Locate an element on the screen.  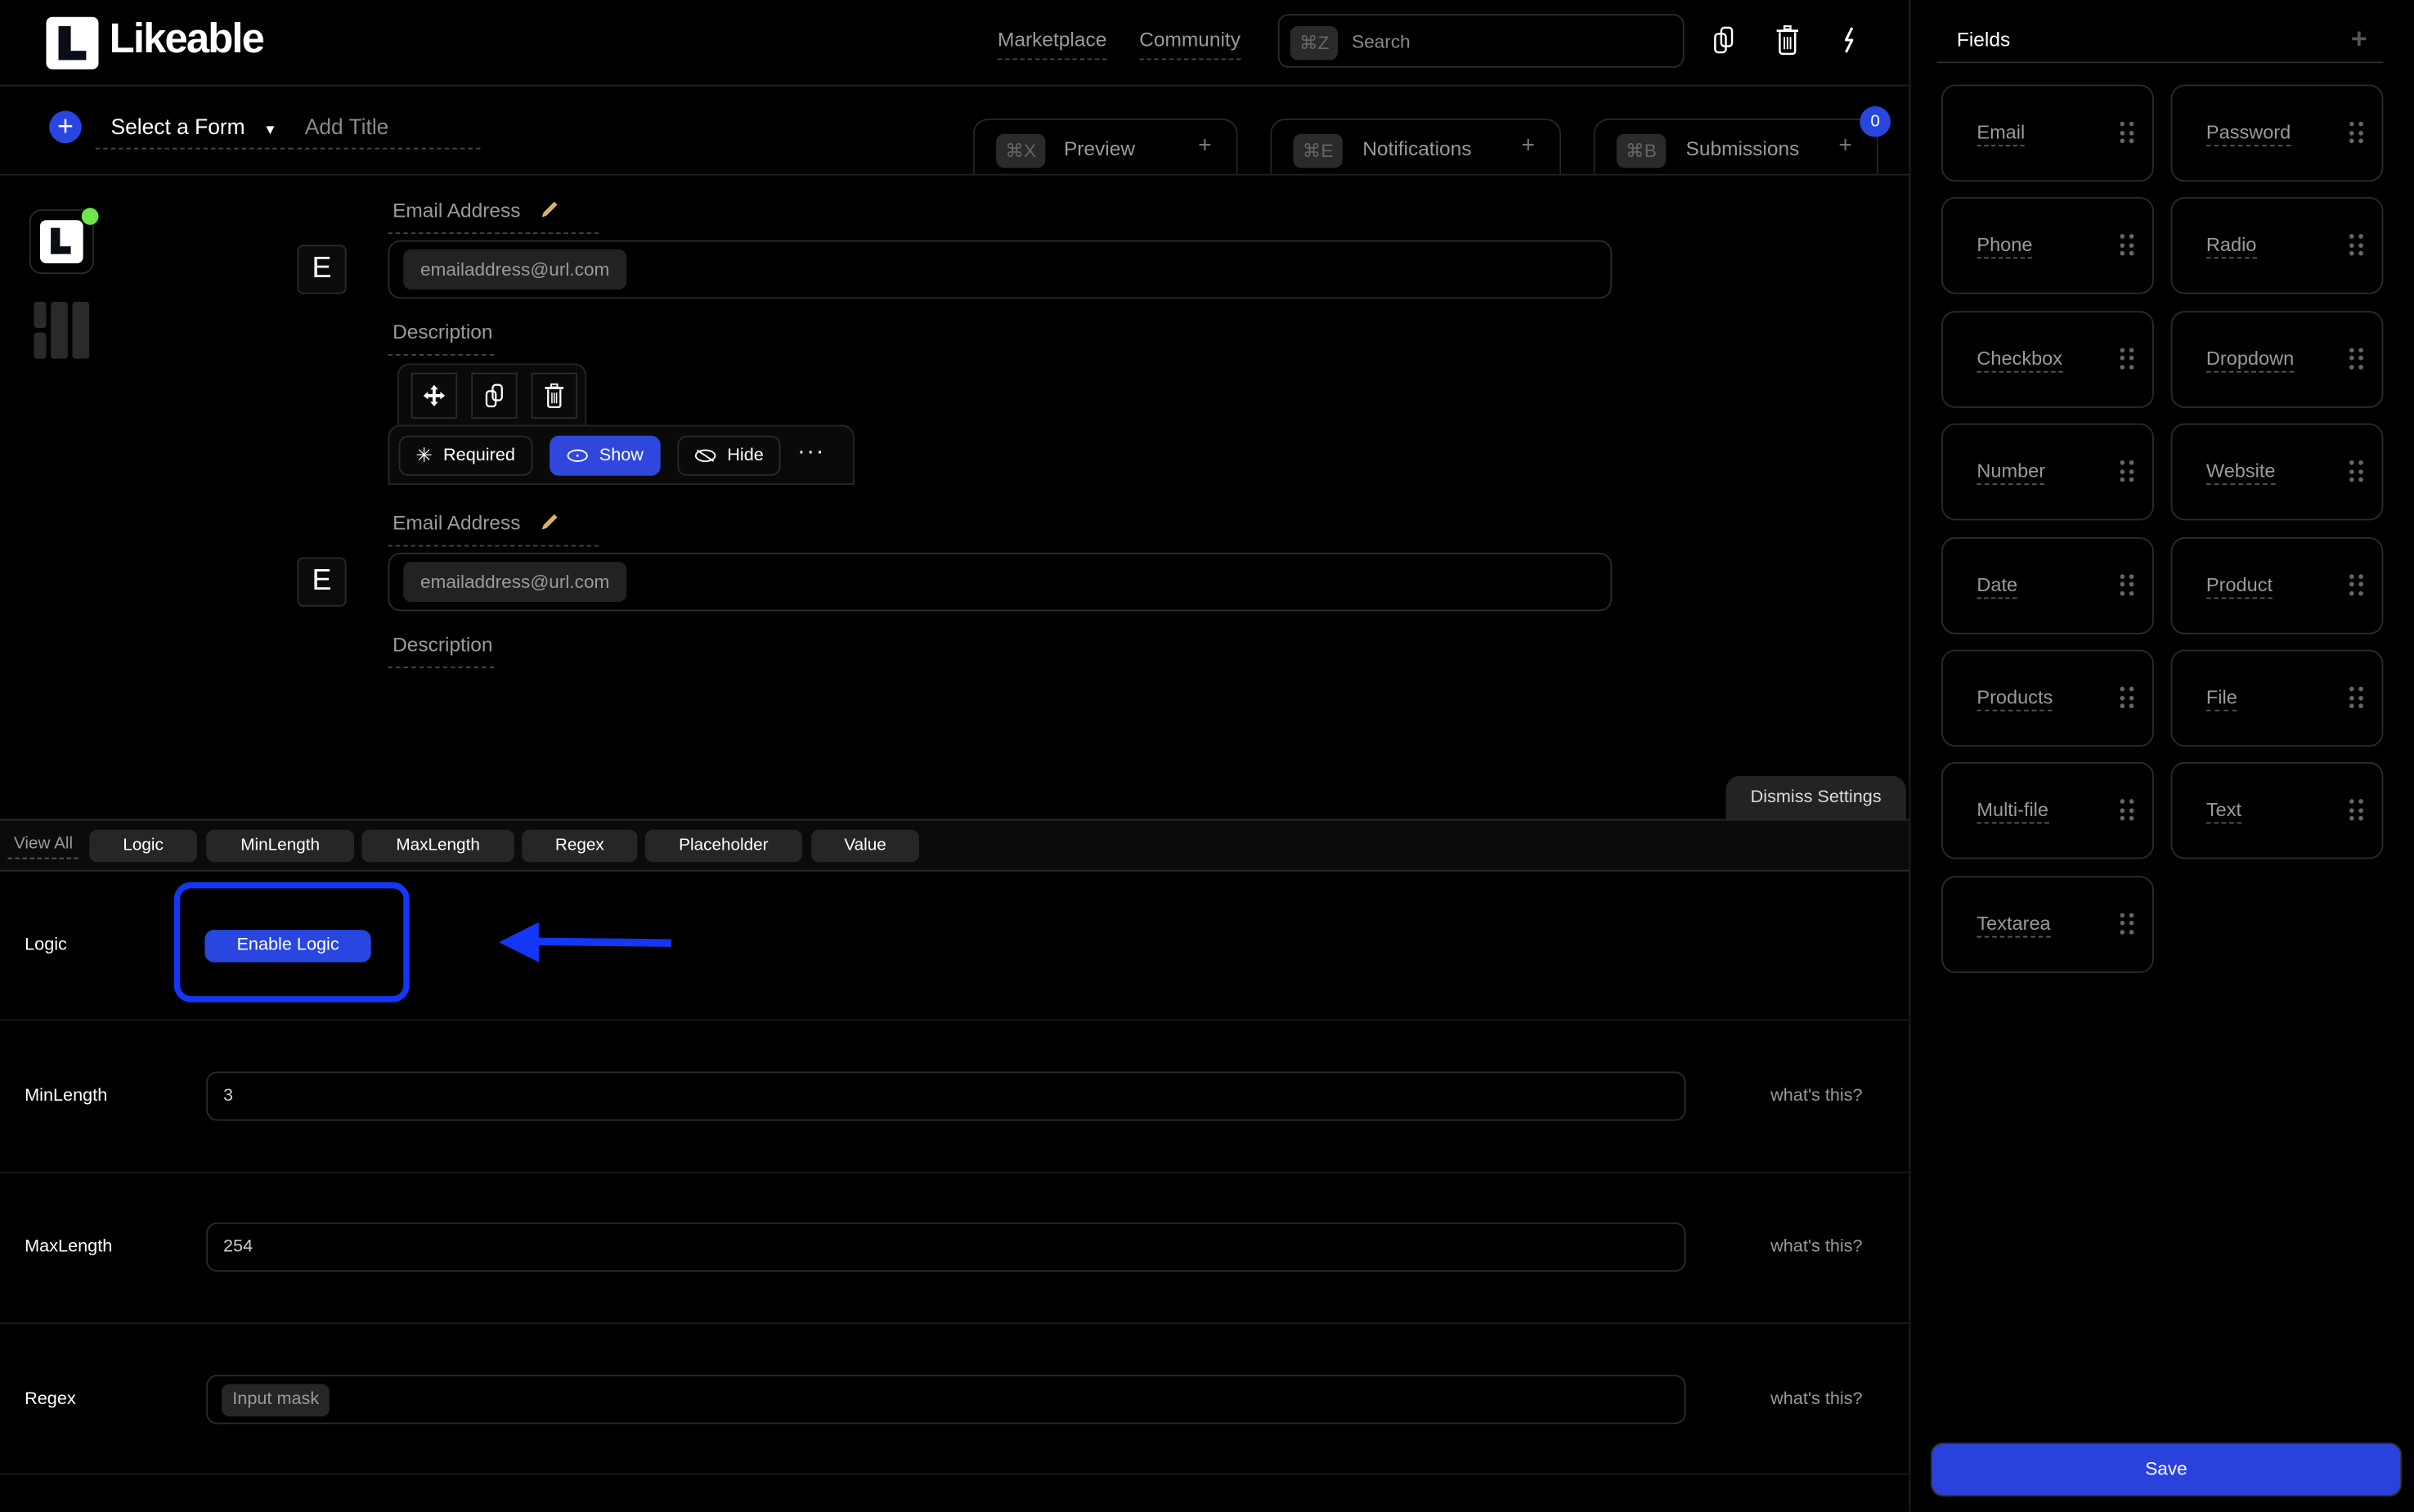
tab-label: Preview is located at coordinates (1100, 148).